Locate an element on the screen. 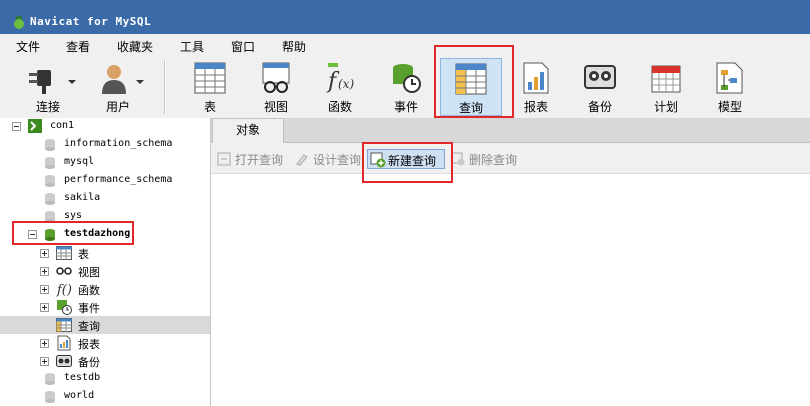 The image size is (810, 406). highlight-new-query-button is located at coordinates (407, 162).